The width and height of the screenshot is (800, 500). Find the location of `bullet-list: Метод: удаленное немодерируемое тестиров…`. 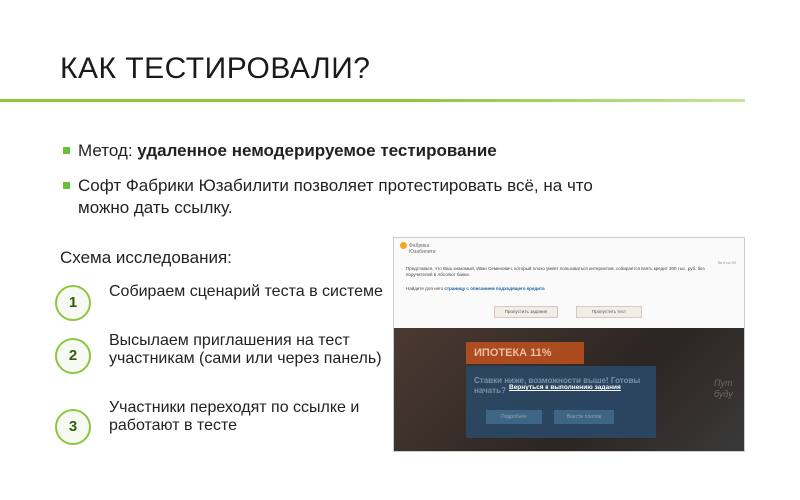

bullet-list: Метод: удаленное немодерируемое тестиров… is located at coordinates (342, 186).